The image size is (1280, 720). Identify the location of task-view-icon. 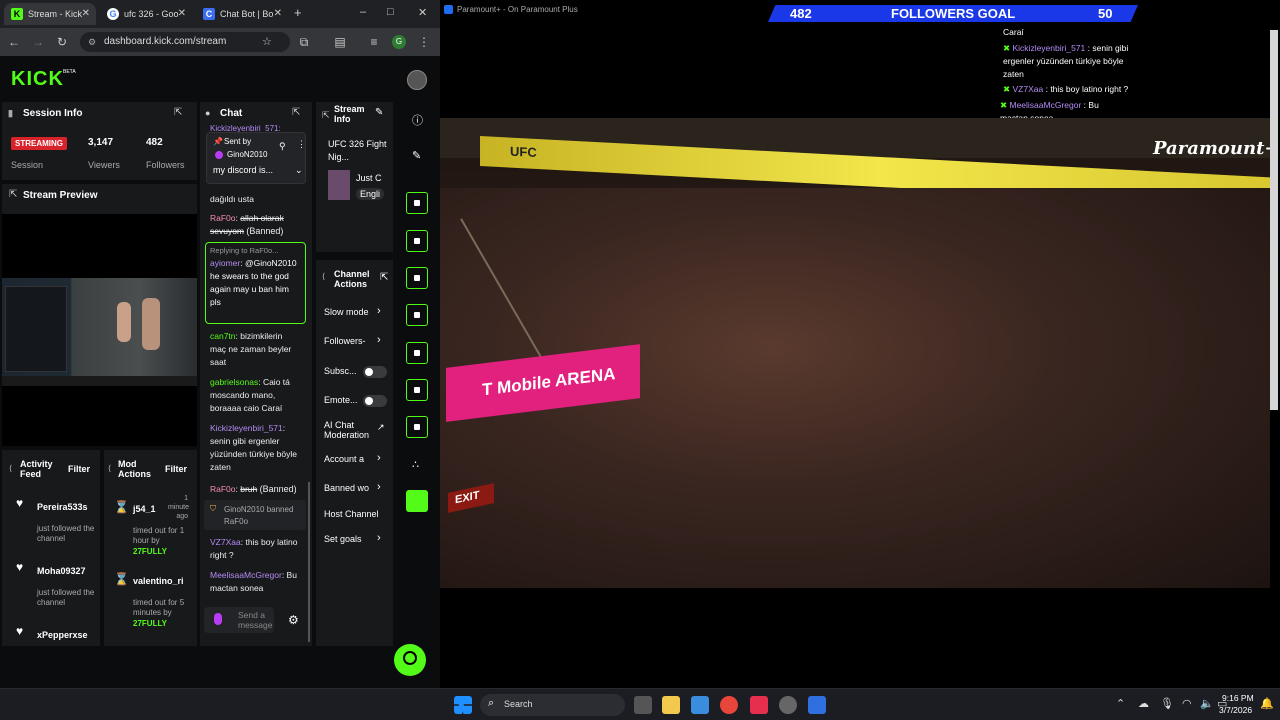
(643, 705).